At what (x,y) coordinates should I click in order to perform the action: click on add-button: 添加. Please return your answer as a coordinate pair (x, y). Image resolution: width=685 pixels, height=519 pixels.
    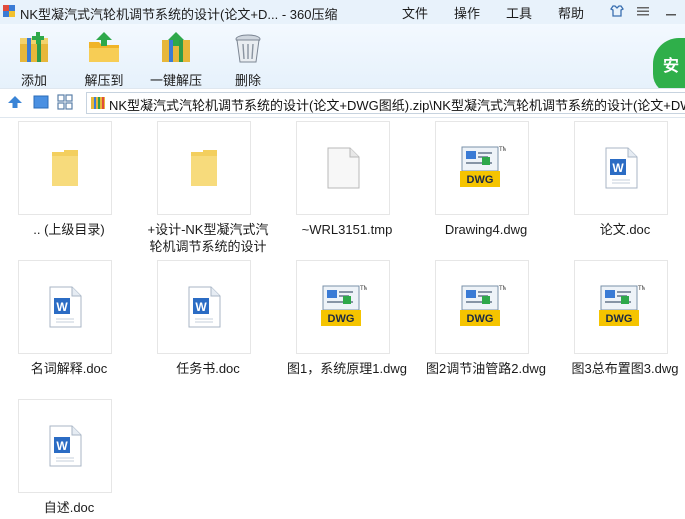
    Looking at the image, I should click on (34, 59).